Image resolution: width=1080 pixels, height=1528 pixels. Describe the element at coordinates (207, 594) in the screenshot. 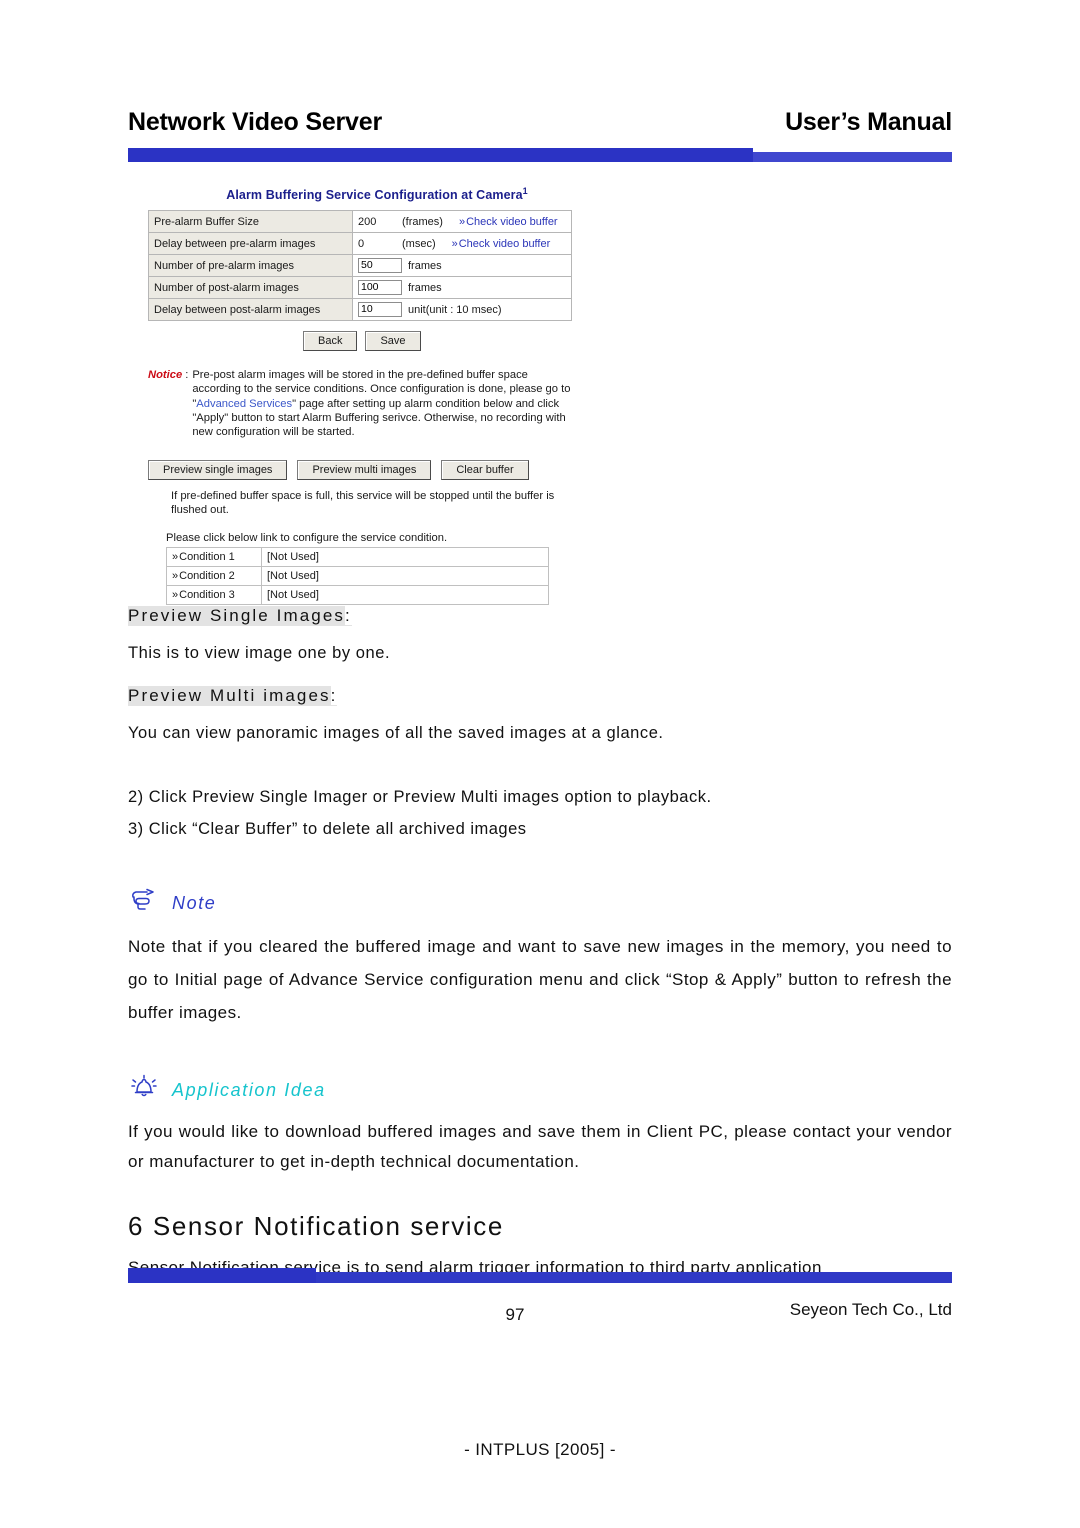

I see `condition-3-label: Condition 3` at that location.